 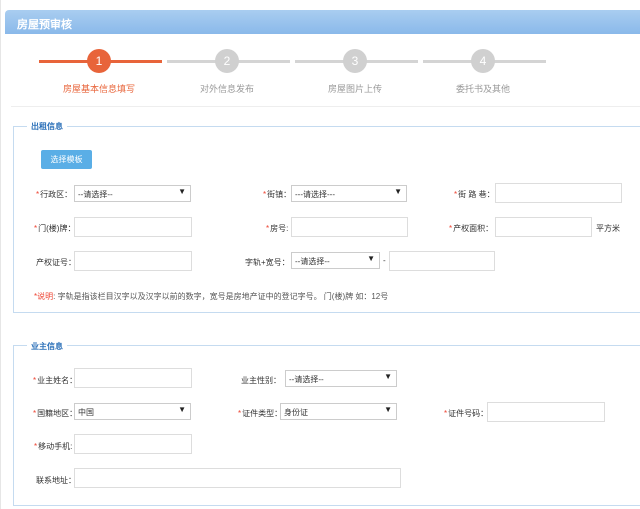 I want to click on room-input, so click(x=349, y=227).